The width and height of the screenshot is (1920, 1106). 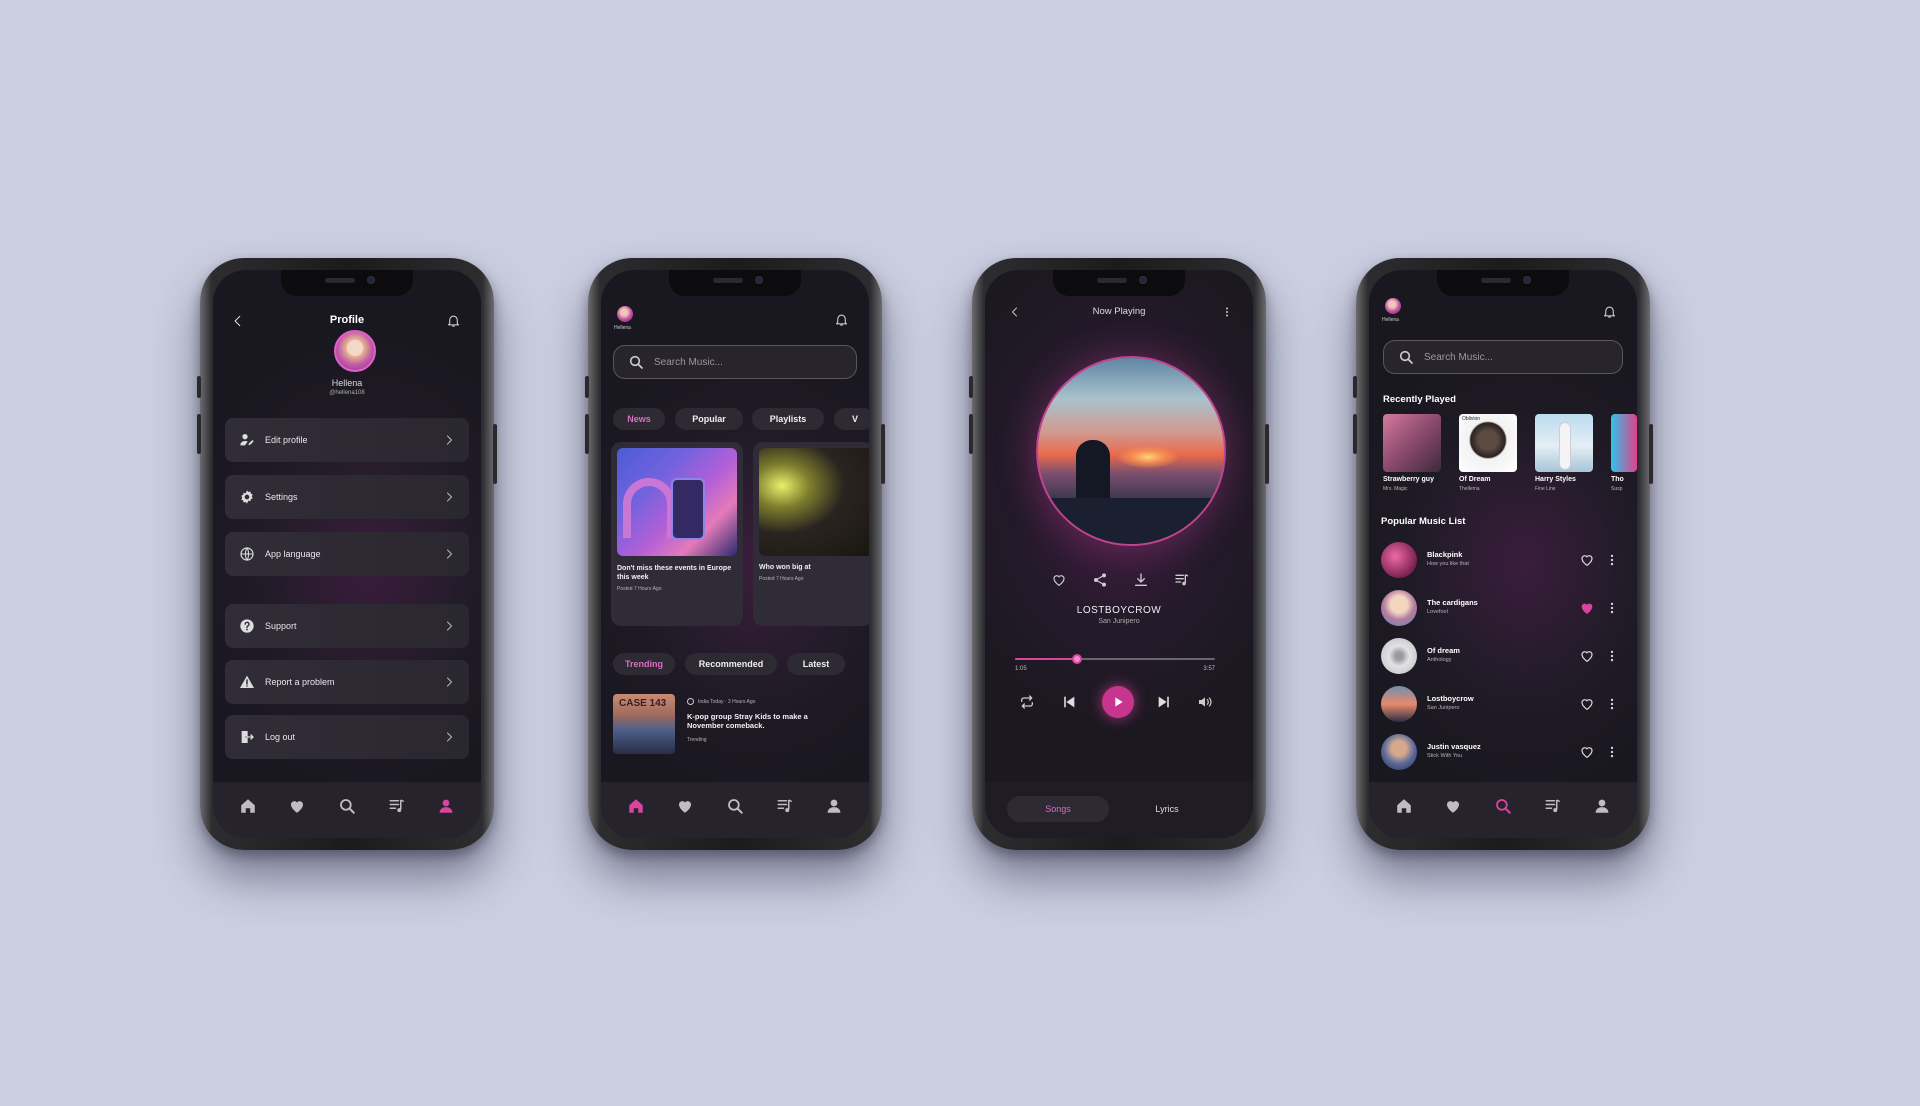 I want to click on bottom-tab-bar, so click(x=1503, y=810).